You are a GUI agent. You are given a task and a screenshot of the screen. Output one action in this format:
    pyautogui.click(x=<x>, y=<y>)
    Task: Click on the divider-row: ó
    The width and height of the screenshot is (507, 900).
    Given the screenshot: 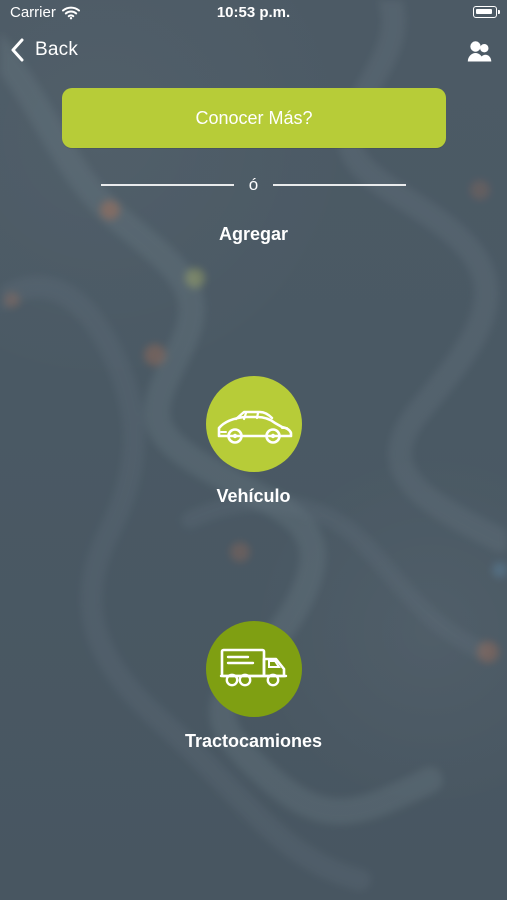 What is the action you would take?
    pyautogui.click(x=253, y=185)
    